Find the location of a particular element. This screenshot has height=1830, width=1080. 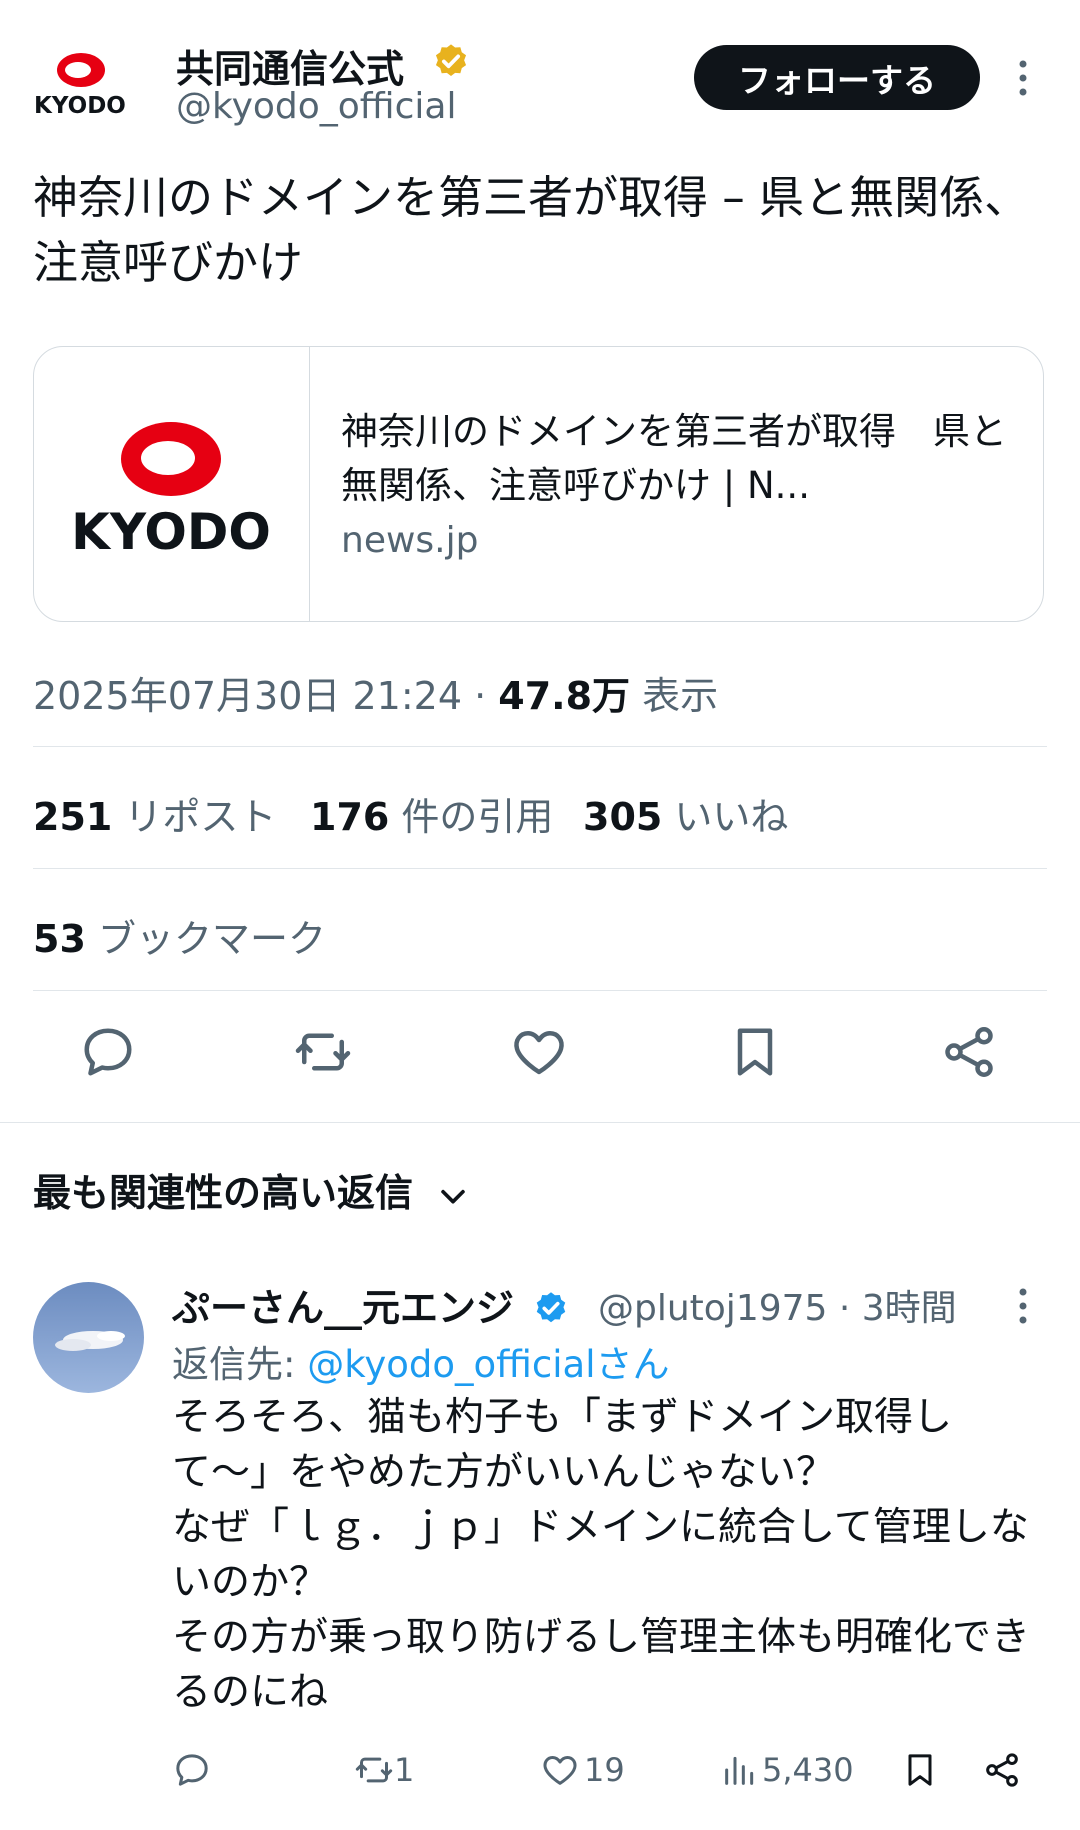

tweet-meta: 2025年07月30日 21:24 · 47.8万 表示 is located at coordinates (375, 692).